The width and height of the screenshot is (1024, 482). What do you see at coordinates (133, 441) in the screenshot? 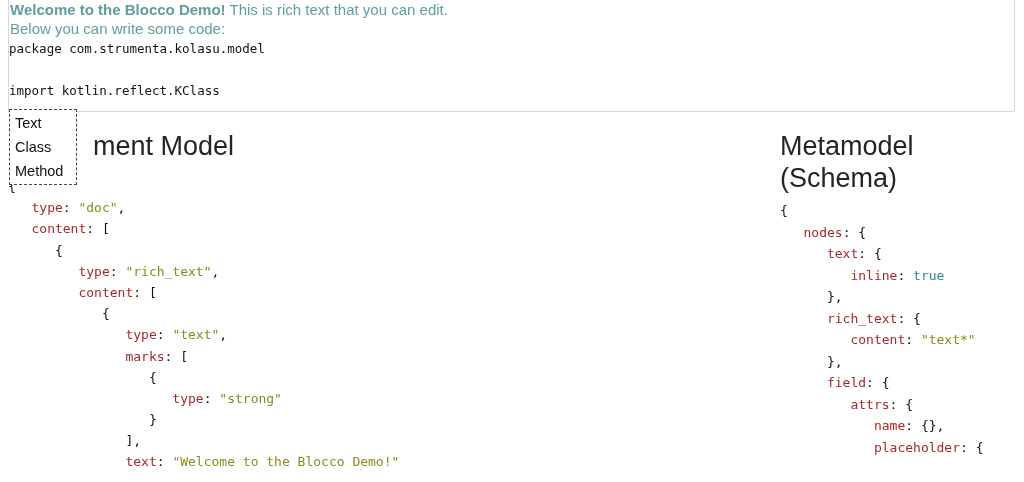
I see `code-punctuation: ],` at bounding box center [133, 441].